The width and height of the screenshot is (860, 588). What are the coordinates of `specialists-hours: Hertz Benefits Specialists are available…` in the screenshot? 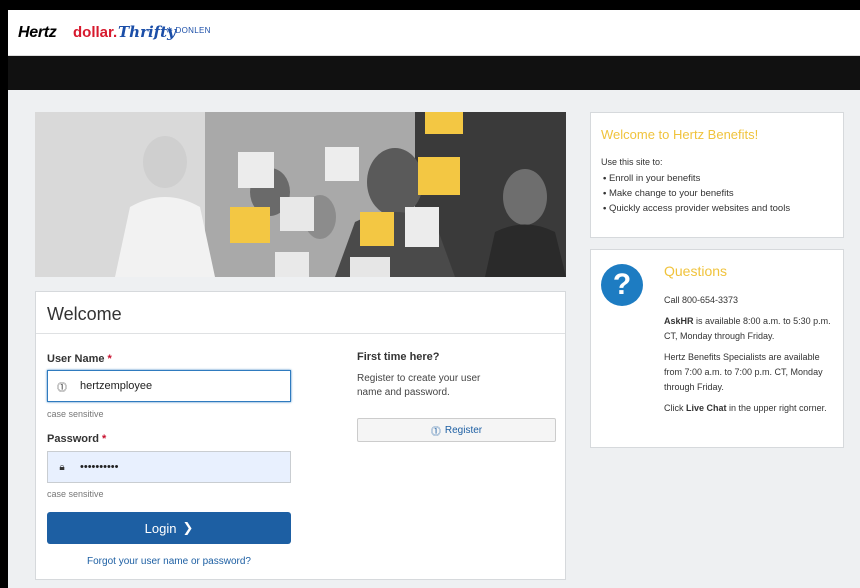 It's located at (743, 372).